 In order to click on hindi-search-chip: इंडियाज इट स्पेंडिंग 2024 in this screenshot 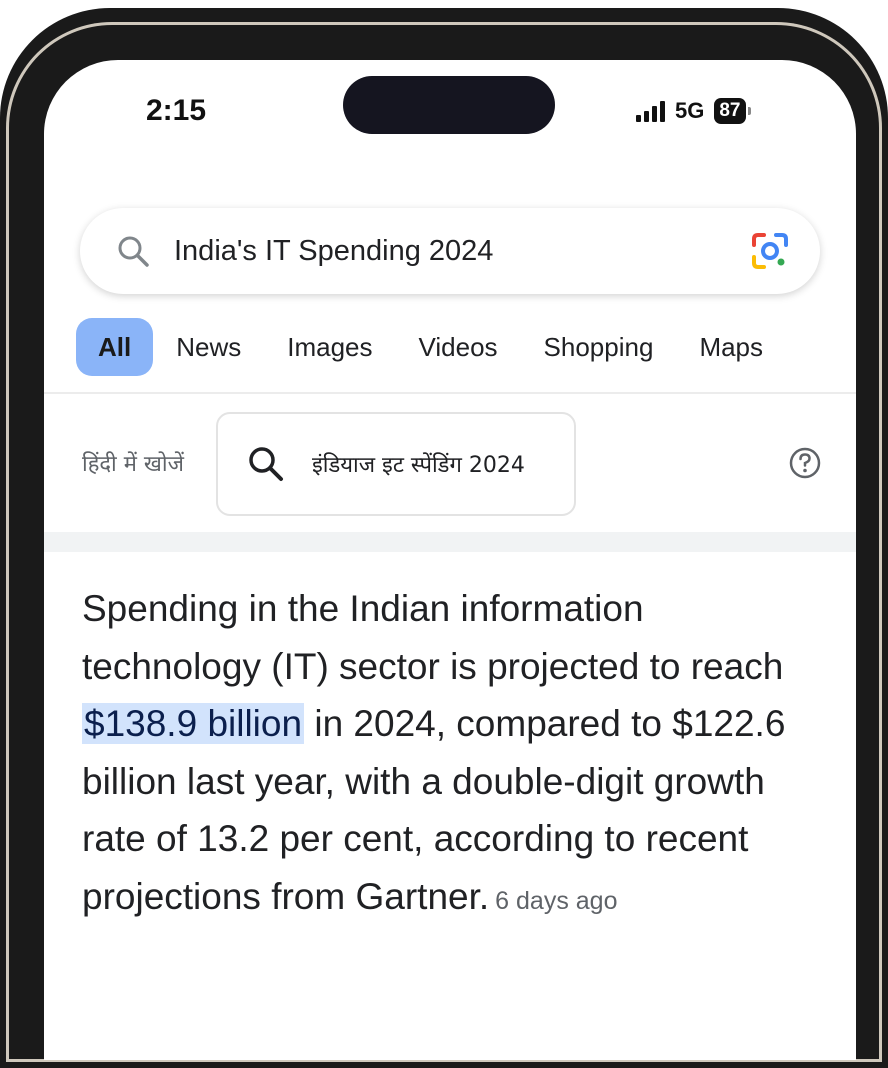, I will do `click(396, 464)`.